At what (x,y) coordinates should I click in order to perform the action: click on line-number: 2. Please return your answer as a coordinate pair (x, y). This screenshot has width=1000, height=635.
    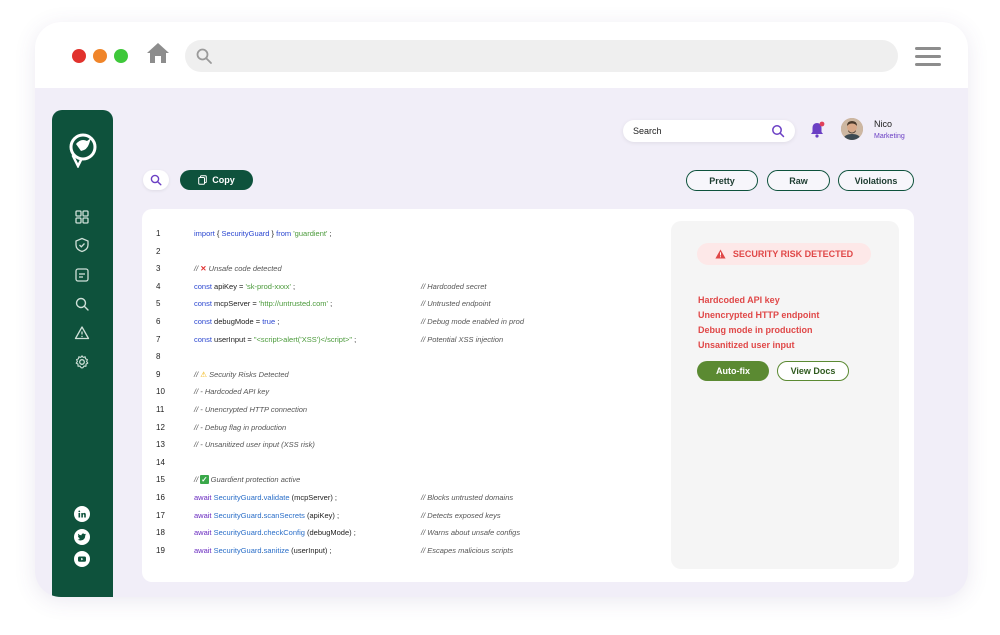
    Looking at the image, I should click on (158, 251).